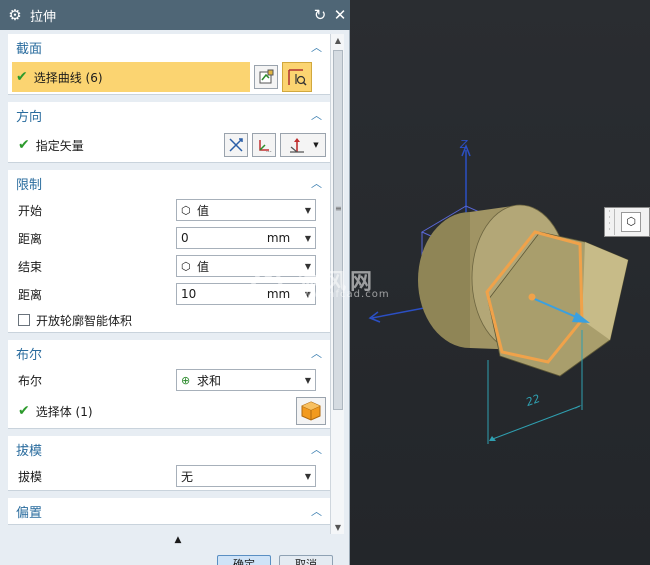 The height and width of the screenshot is (565, 650). What do you see at coordinates (15, 15) in the screenshot?
I see `gear-icon: ⚙` at bounding box center [15, 15].